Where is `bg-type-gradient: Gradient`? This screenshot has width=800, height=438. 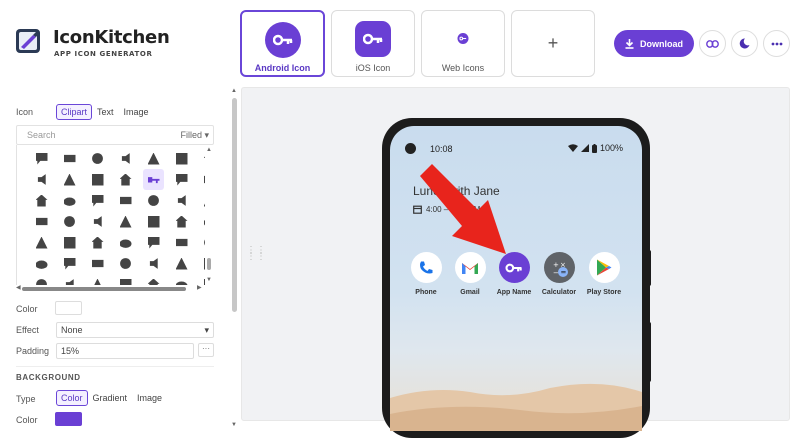
bg-type-gradient: Gradient is located at coordinates (110, 398).